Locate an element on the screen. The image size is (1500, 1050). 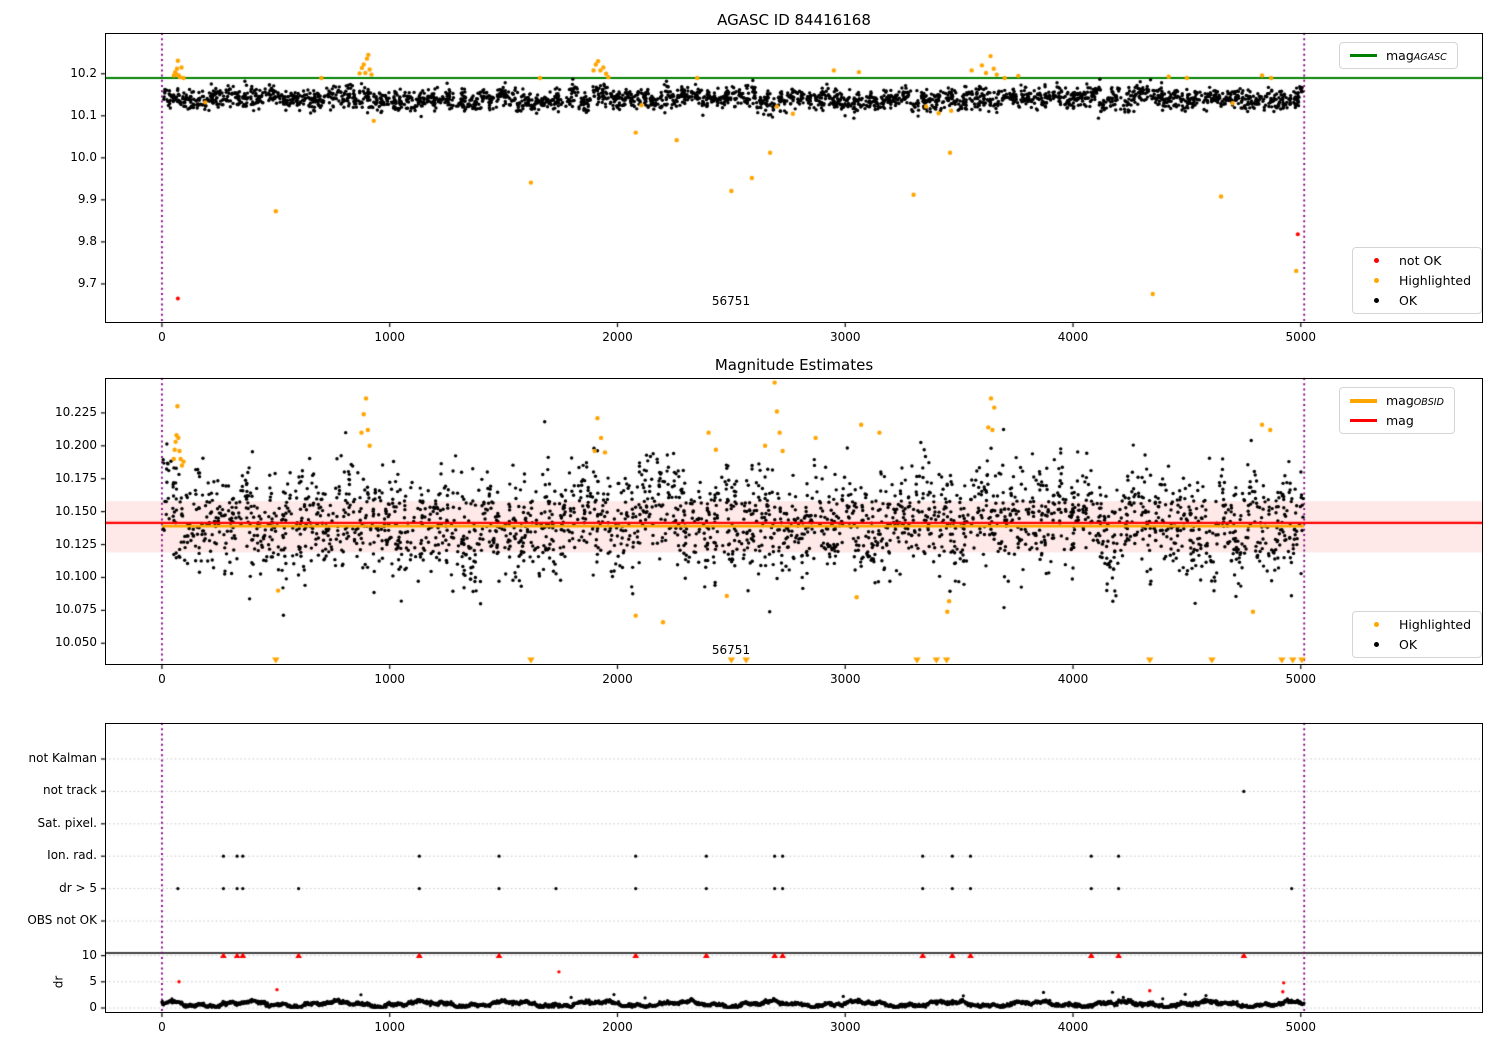
green-line-swatch-icon is located at coordinates (1363, 55).